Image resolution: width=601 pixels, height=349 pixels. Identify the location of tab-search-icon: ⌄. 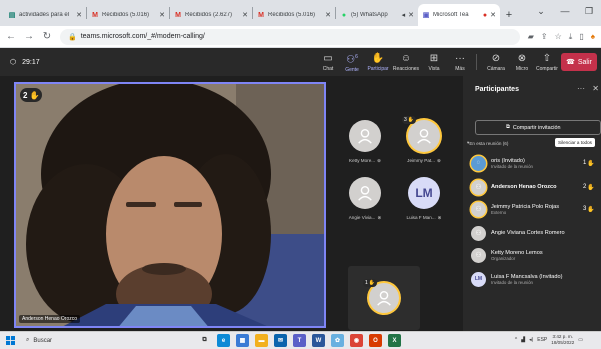
(541, 11).